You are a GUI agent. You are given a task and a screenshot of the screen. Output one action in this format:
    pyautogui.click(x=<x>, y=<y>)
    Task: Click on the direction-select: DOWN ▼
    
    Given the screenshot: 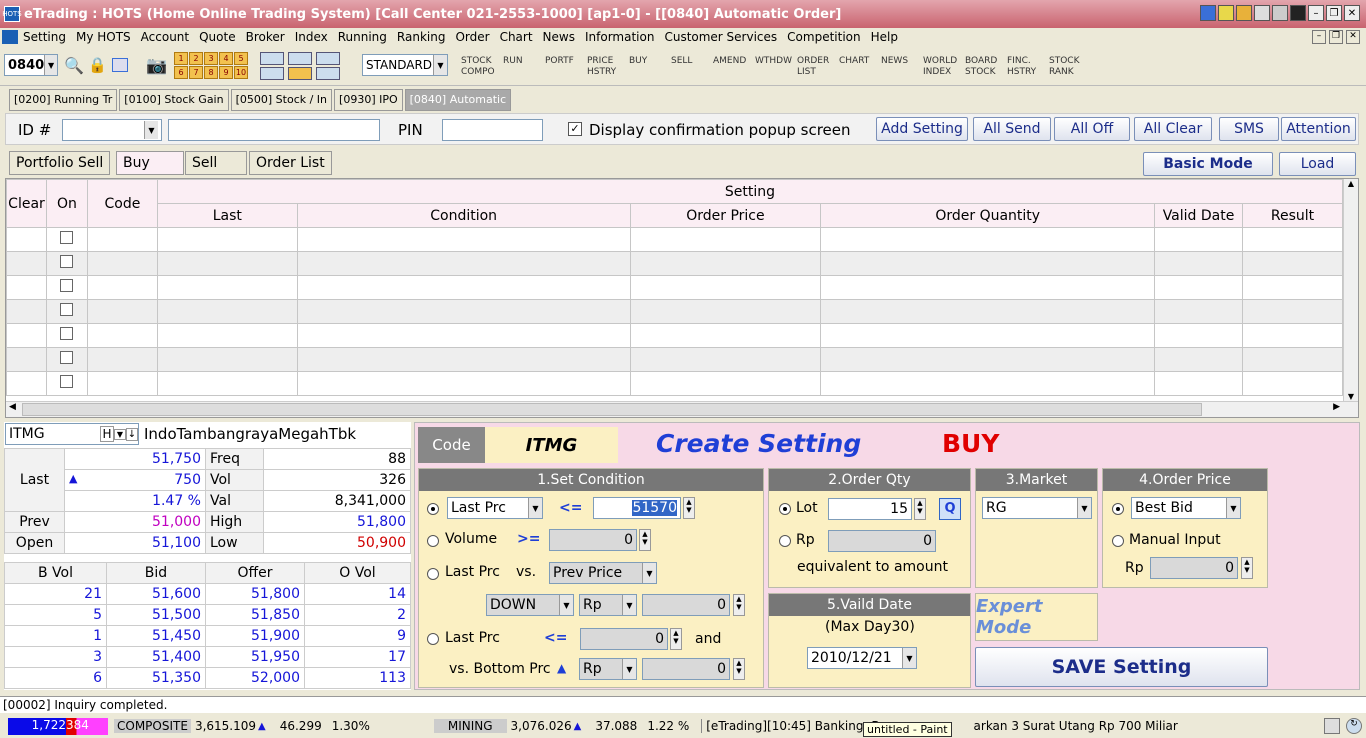 What is the action you would take?
    pyautogui.click(x=530, y=605)
    